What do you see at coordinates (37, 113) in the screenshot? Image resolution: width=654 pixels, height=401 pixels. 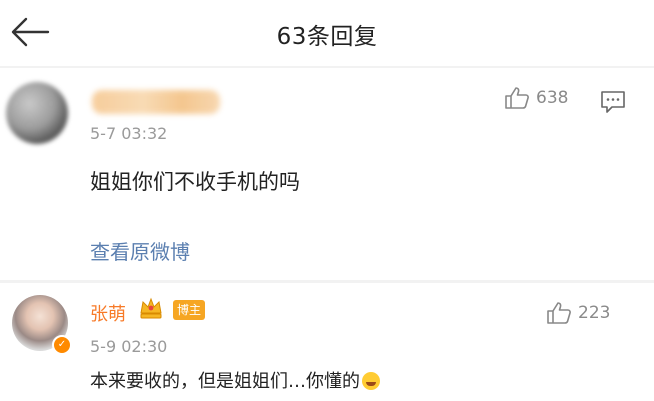 I see `avatar` at bounding box center [37, 113].